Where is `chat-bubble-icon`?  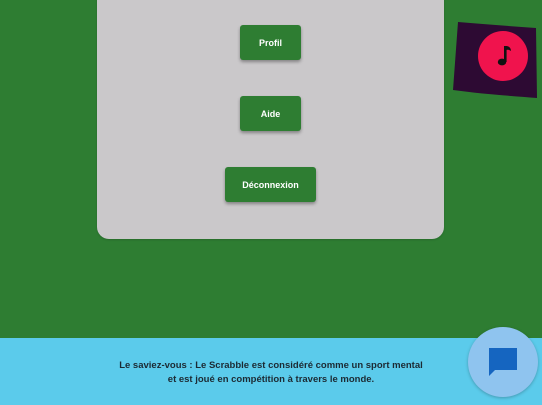 chat-bubble-icon is located at coordinates (503, 362).